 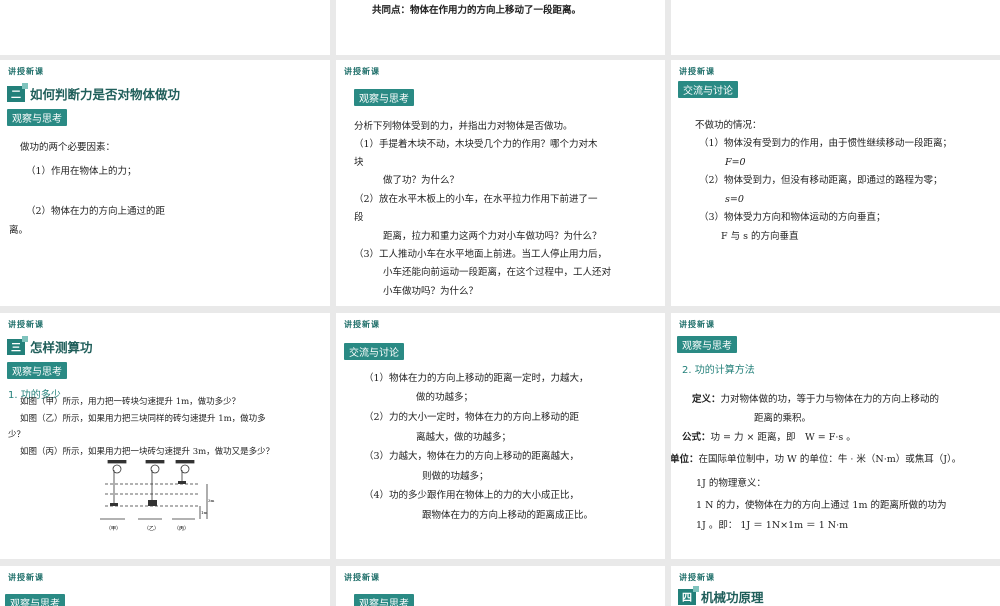 I want to click on text-line: （3）力越大，物体在力的方向上移动的距离越大，, so click(x=472, y=456).